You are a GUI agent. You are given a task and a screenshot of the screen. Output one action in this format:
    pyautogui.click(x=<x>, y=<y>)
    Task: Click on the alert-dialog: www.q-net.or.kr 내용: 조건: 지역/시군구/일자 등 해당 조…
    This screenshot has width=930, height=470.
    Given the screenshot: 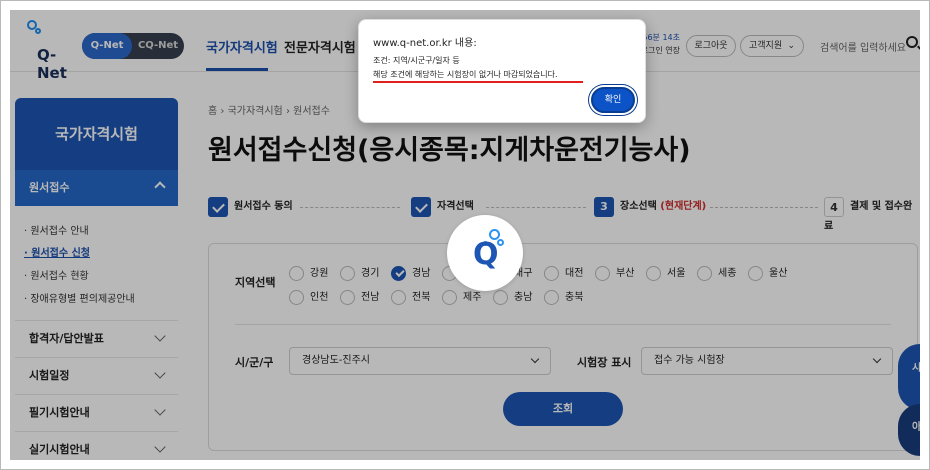 What is the action you would take?
    pyautogui.click(x=502, y=71)
    